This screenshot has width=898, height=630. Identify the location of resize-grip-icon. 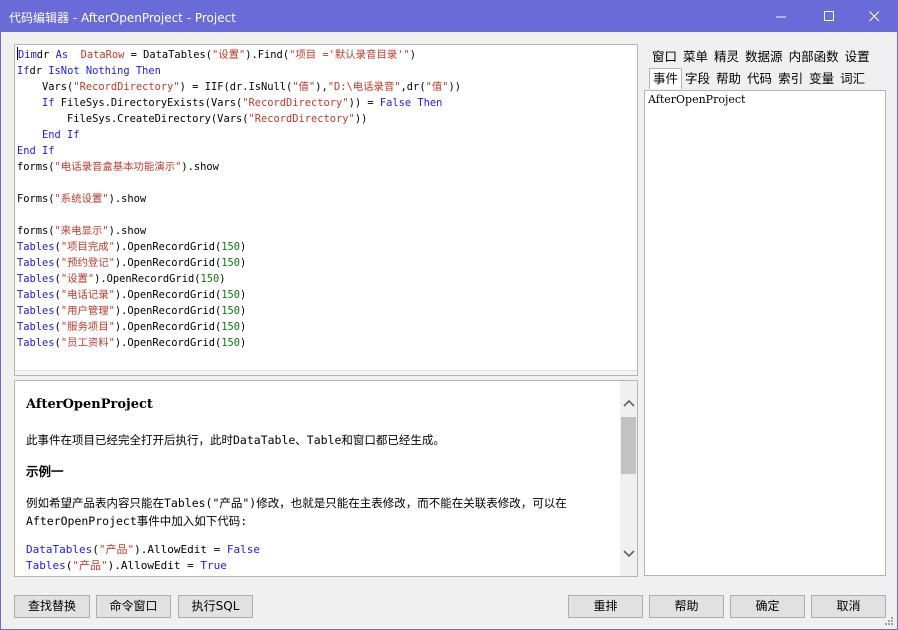
(889, 621).